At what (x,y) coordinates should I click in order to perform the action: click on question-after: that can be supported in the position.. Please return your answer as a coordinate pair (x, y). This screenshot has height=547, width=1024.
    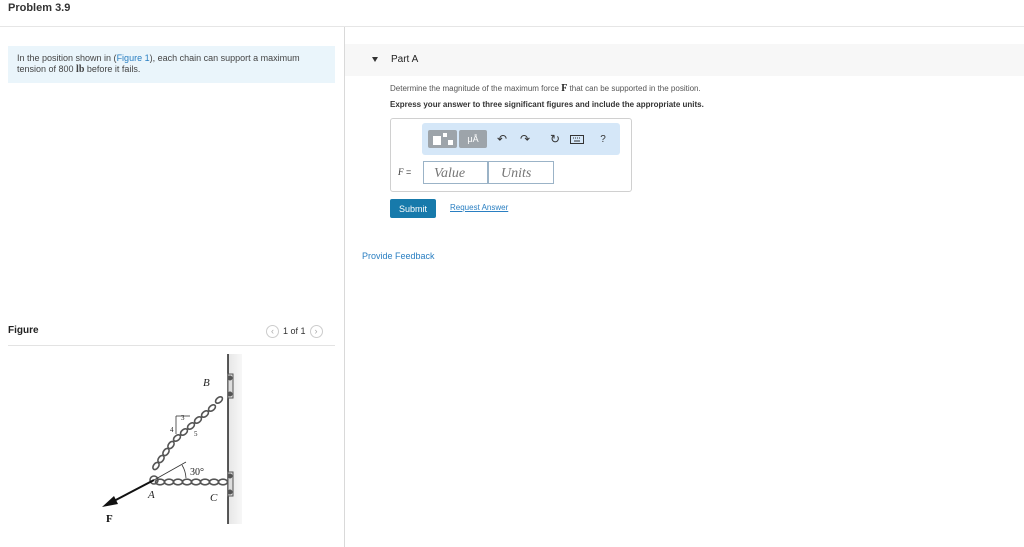
    Looking at the image, I should click on (634, 88).